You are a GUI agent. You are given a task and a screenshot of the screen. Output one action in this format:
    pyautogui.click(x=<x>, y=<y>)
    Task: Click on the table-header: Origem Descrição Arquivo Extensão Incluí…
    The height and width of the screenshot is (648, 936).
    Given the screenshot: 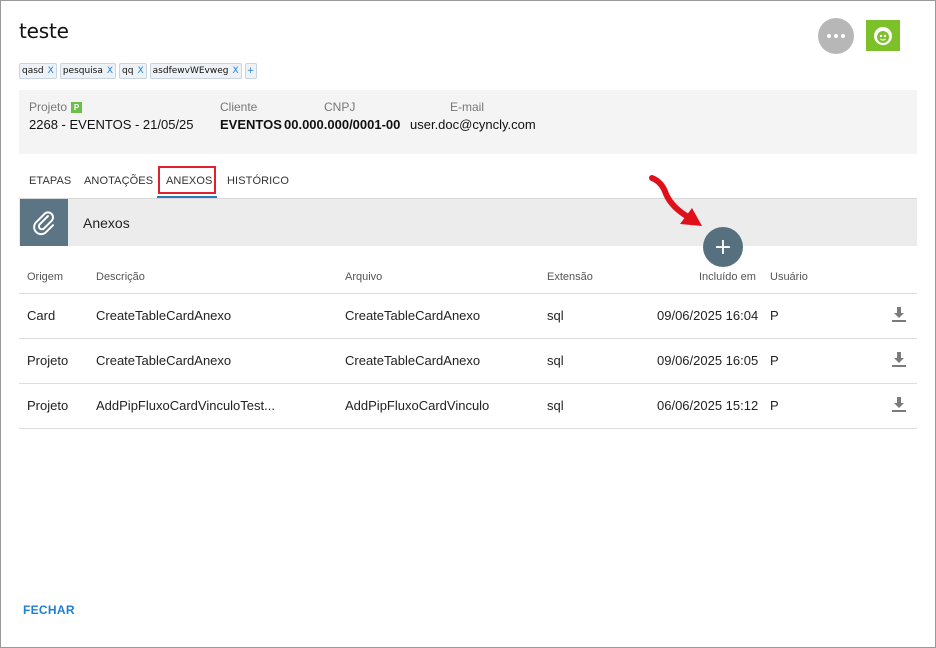 What is the action you would take?
    pyautogui.click(x=468, y=278)
    